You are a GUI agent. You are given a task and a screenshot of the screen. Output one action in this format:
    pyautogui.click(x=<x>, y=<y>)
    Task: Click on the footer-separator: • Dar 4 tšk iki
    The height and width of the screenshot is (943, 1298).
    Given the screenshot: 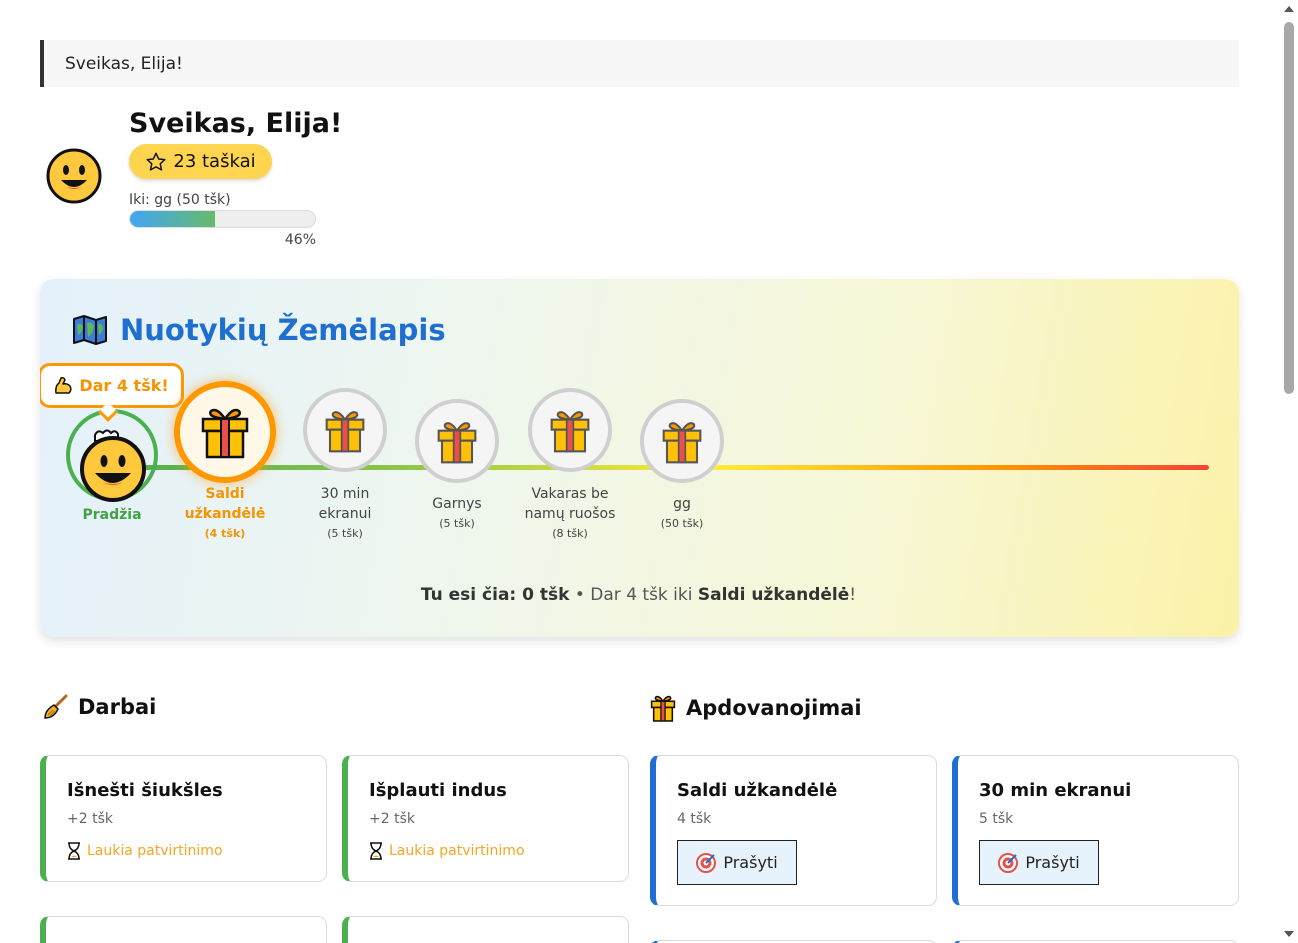 What is the action you would take?
    pyautogui.click(x=633, y=595)
    